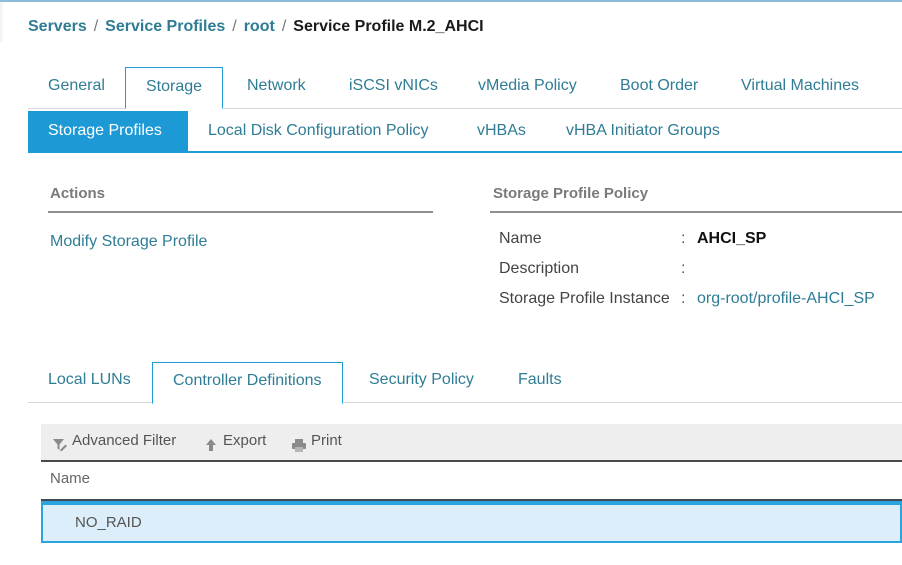  What do you see at coordinates (78, 193) in the screenshot?
I see `actions-title: Actions` at bounding box center [78, 193].